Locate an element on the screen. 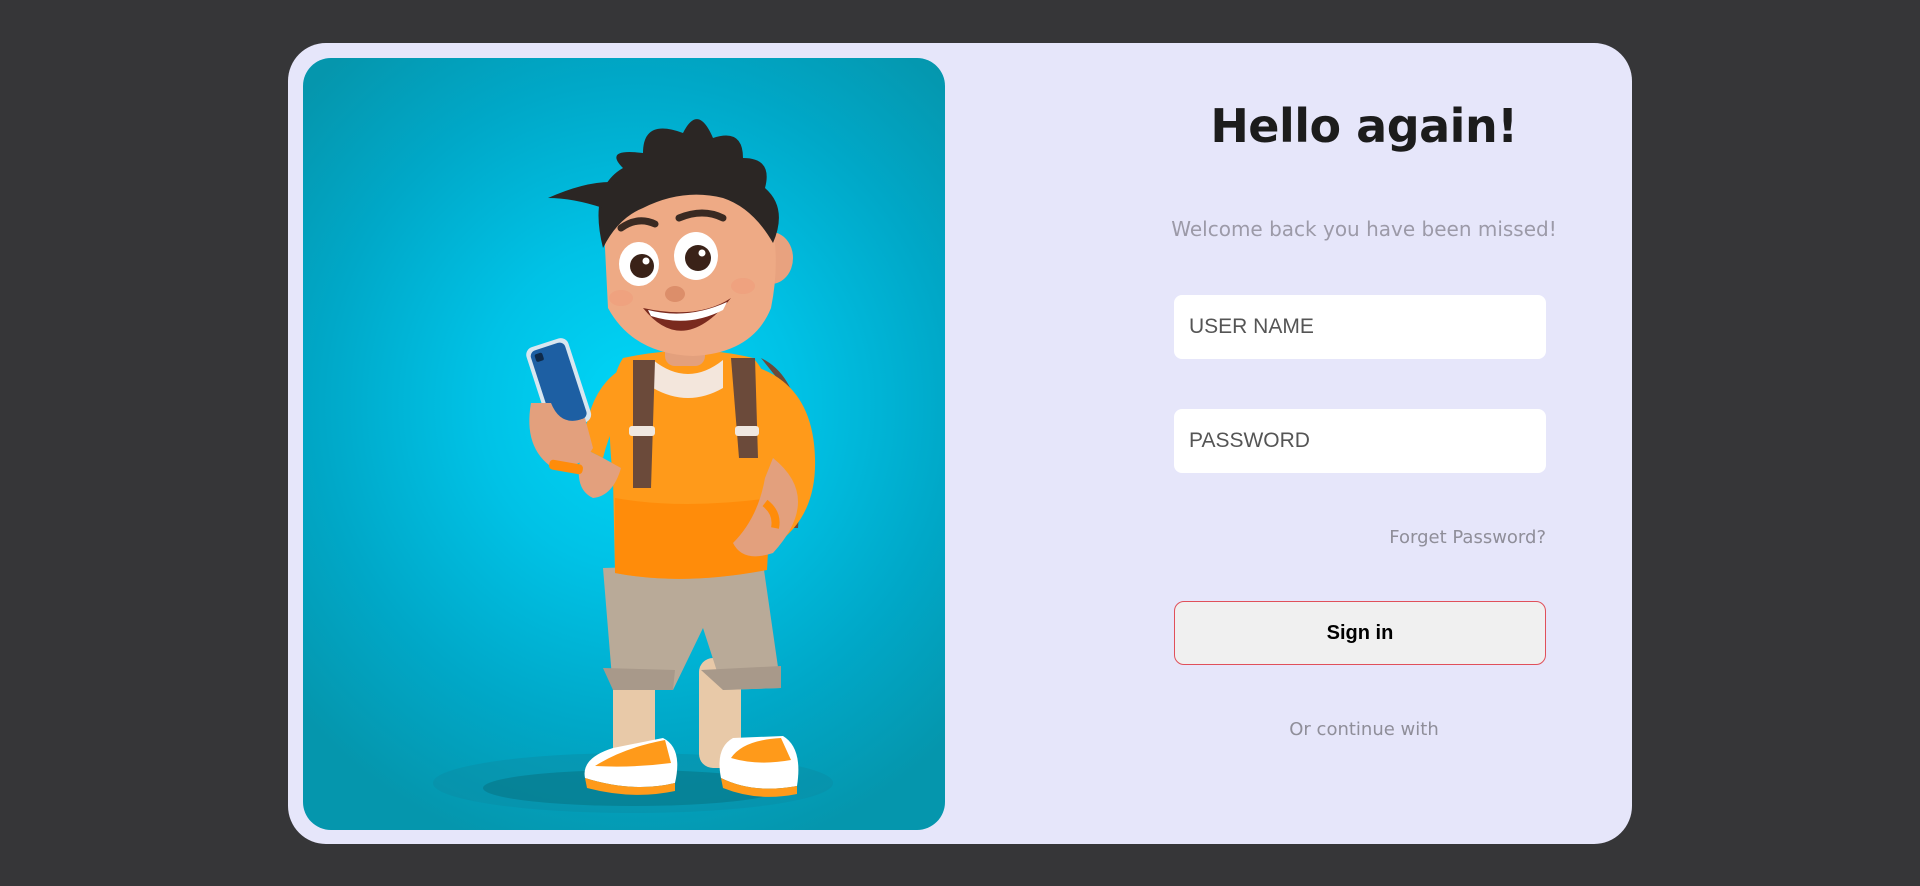  continue-with-label: Or continue with is located at coordinates (1364, 729).